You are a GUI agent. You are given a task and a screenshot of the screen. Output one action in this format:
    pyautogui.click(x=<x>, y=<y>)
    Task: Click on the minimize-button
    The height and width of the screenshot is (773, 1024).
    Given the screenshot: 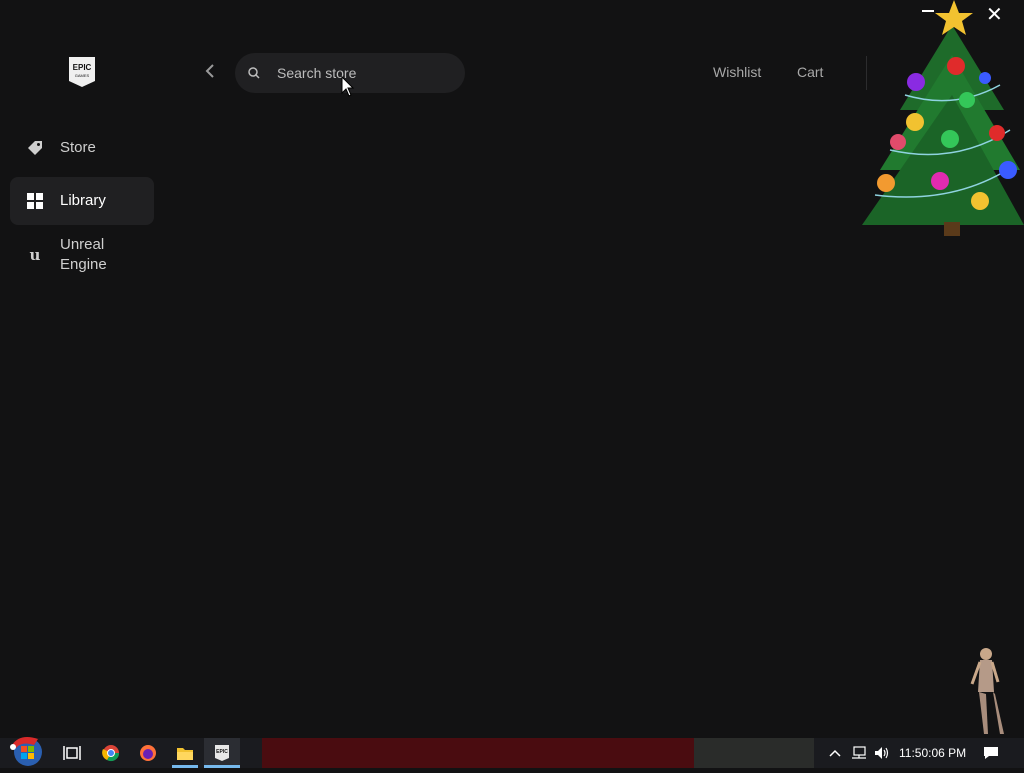 What is the action you would take?
    pyautogui.click(x=928, y=11)
    